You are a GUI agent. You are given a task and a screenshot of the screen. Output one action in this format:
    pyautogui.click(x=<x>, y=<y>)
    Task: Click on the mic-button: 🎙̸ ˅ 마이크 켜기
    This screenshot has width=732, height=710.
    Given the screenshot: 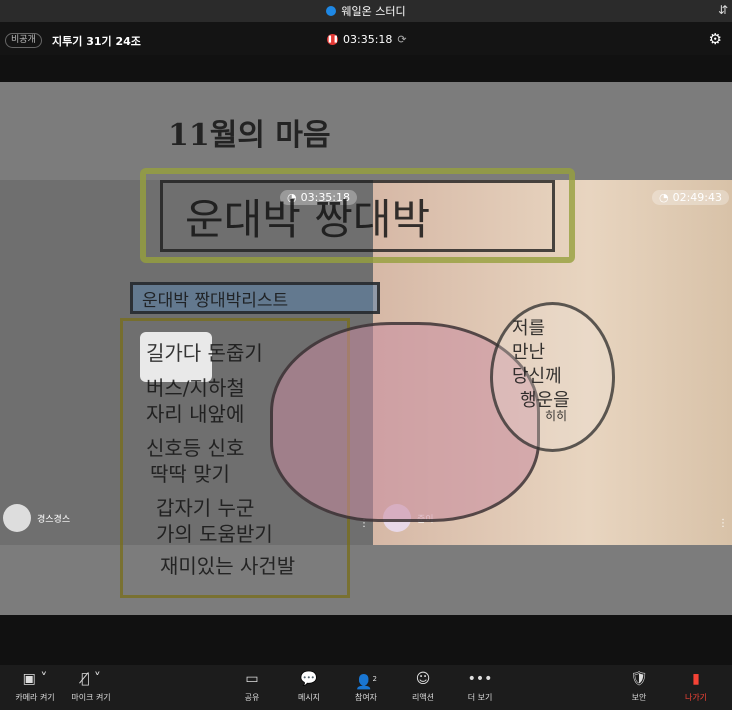 What is the action you would take?
    pyautogui.click(x=90, y=687)
    